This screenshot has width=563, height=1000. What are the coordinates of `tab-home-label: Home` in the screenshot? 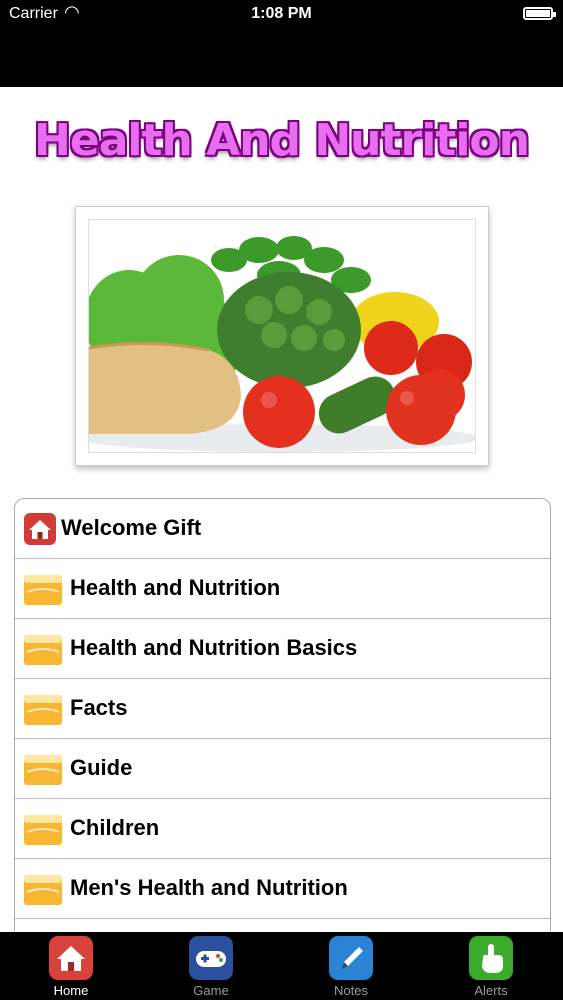 It's located at (71, 990).